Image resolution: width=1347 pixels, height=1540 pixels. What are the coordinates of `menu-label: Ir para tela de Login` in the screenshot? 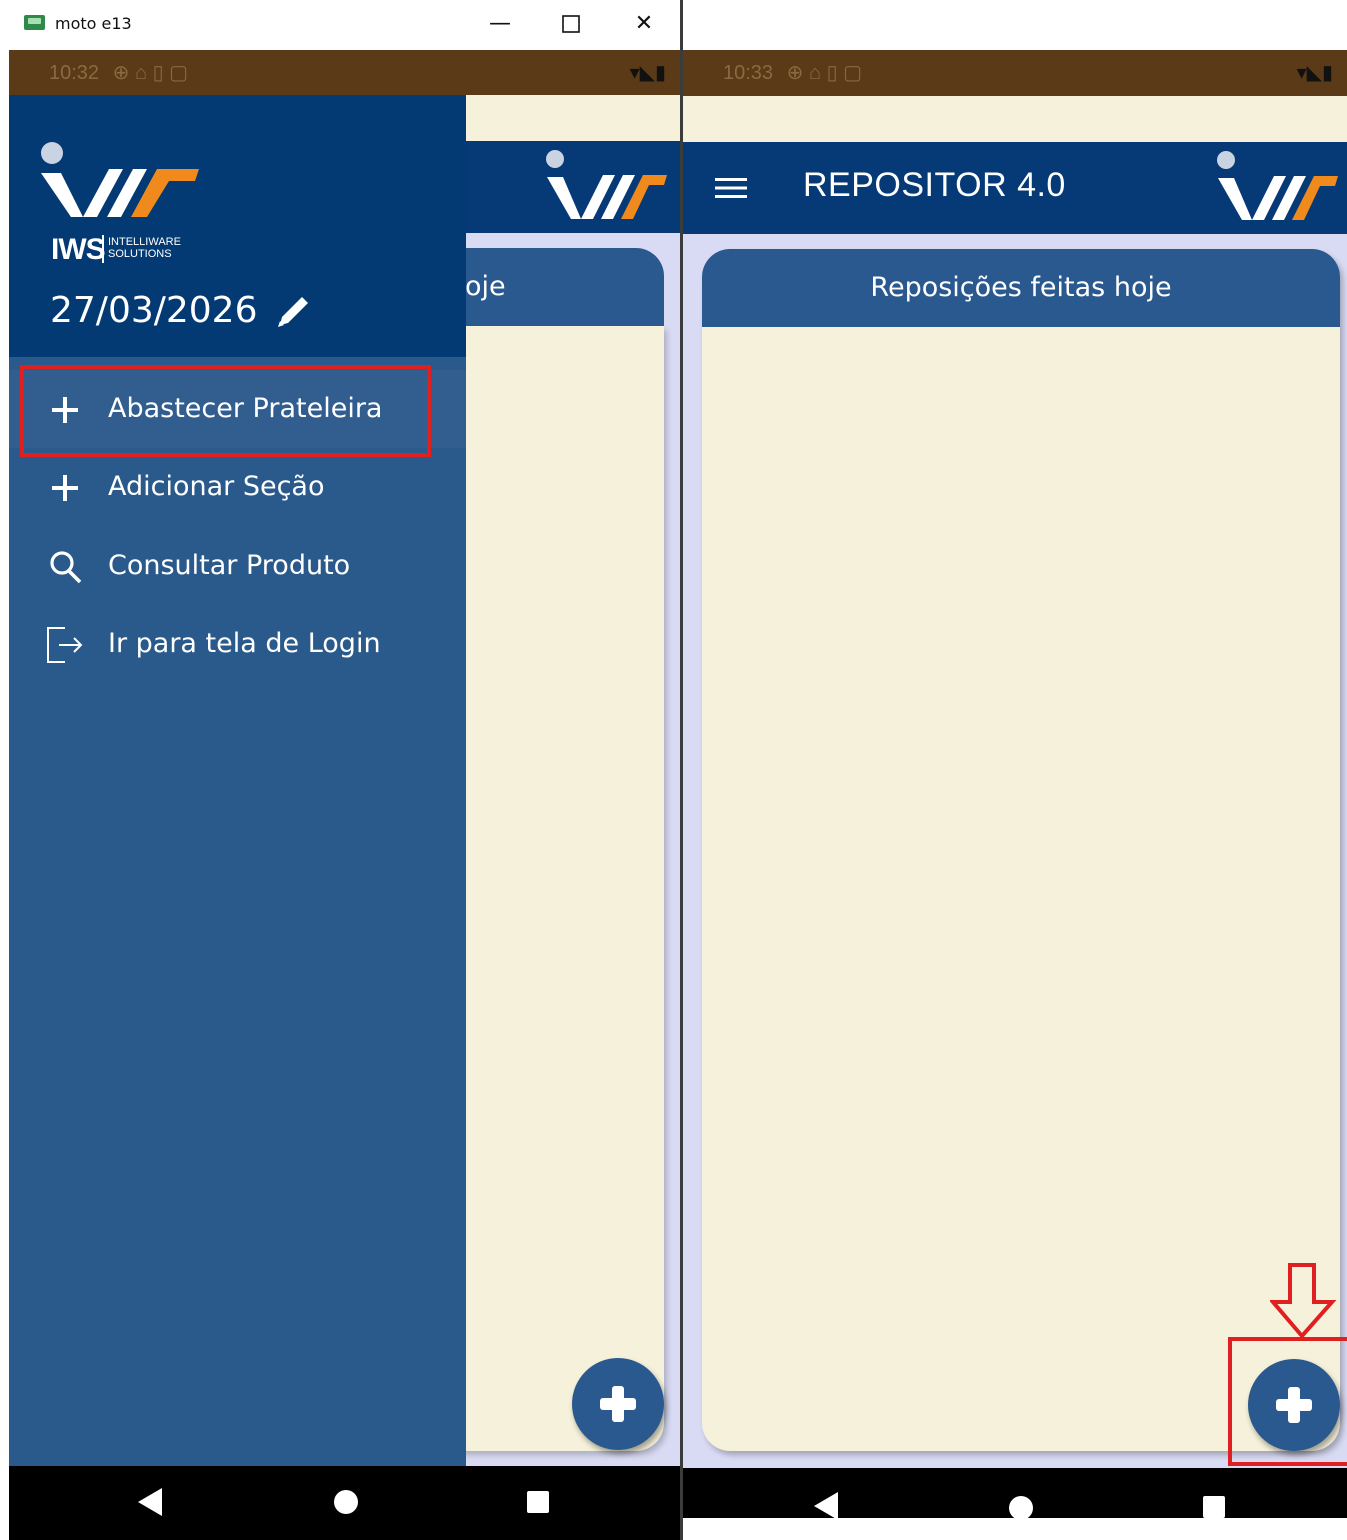 It's located at (244, 643).